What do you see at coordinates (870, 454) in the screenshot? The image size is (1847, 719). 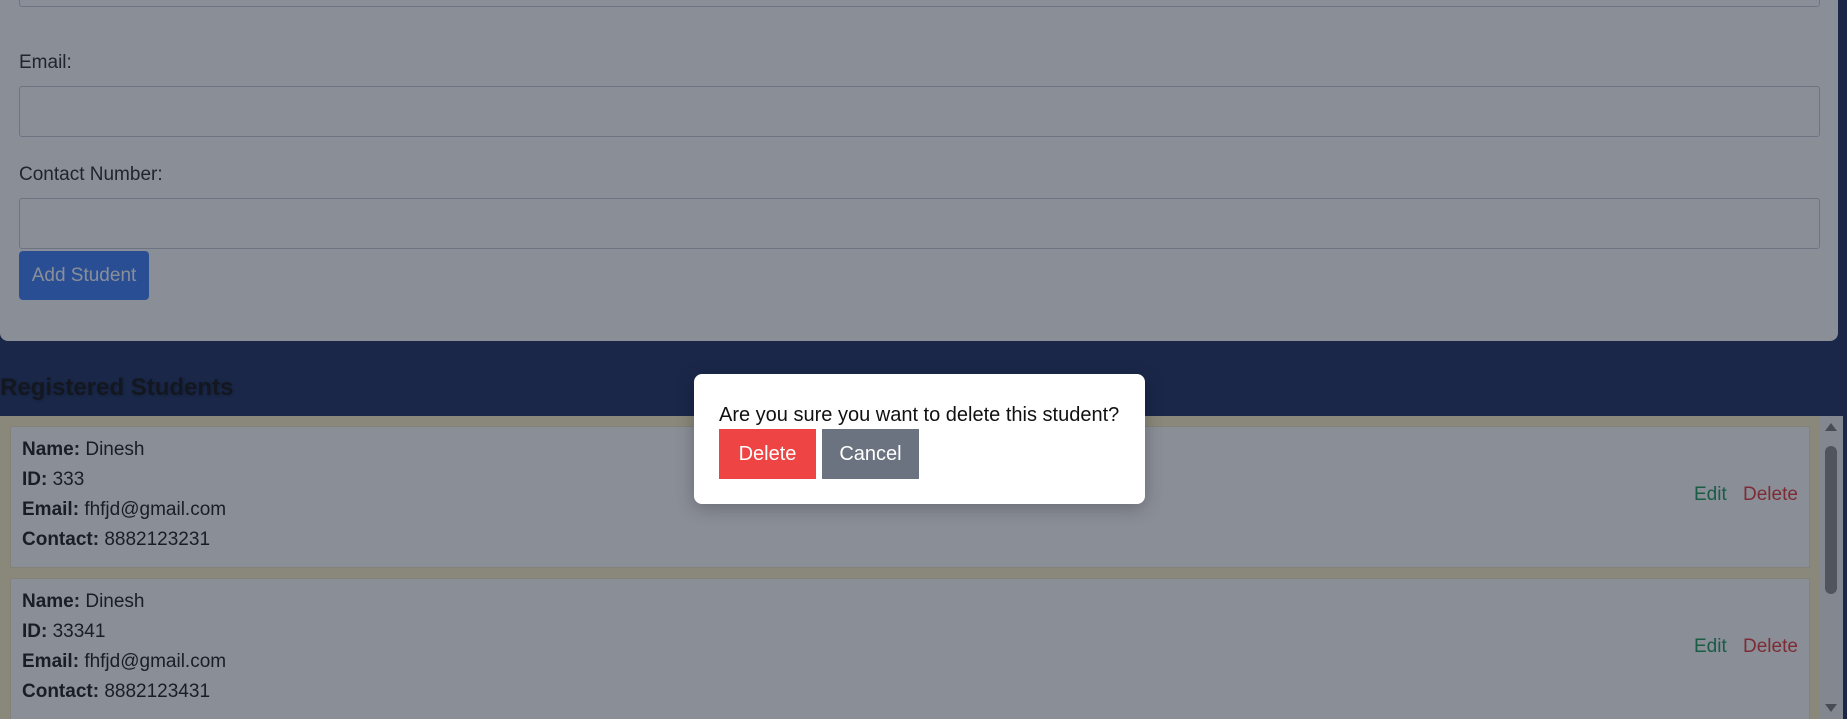 I see `cancel-button: Cancel` at bounding box center [870, 454].